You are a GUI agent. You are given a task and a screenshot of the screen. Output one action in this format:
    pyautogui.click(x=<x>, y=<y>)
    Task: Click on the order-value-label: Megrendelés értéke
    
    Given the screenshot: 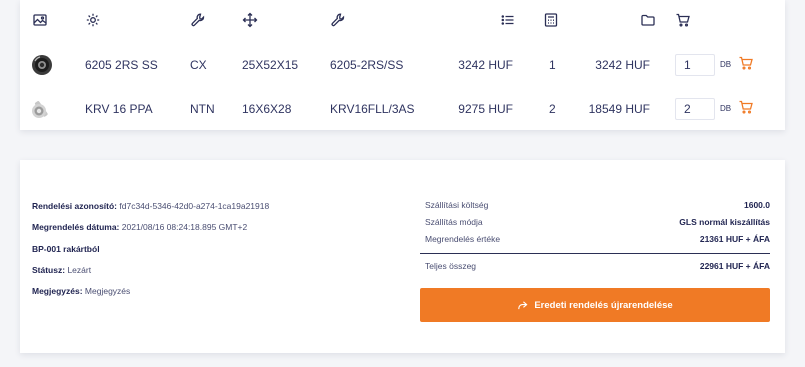 What is the action you would take?
    pyautogui.click(x=463, y=239)
    